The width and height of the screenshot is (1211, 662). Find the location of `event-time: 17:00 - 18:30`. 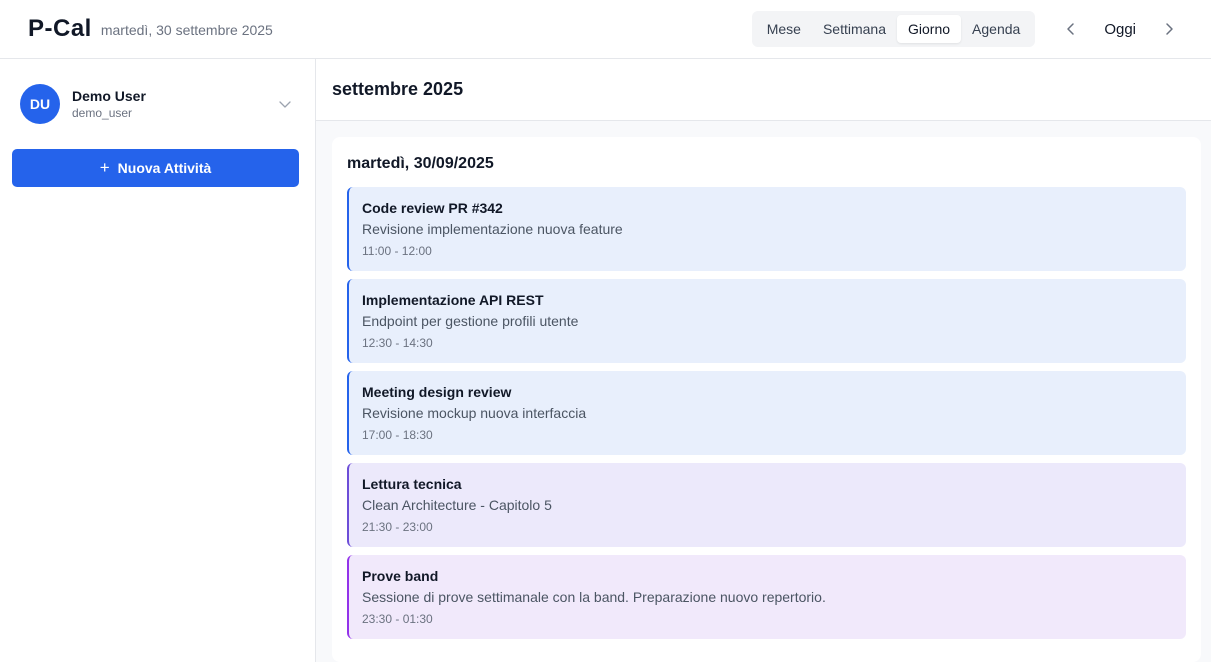

event-time: 17:00 - 18:30 is located at coordinates (397, 435).